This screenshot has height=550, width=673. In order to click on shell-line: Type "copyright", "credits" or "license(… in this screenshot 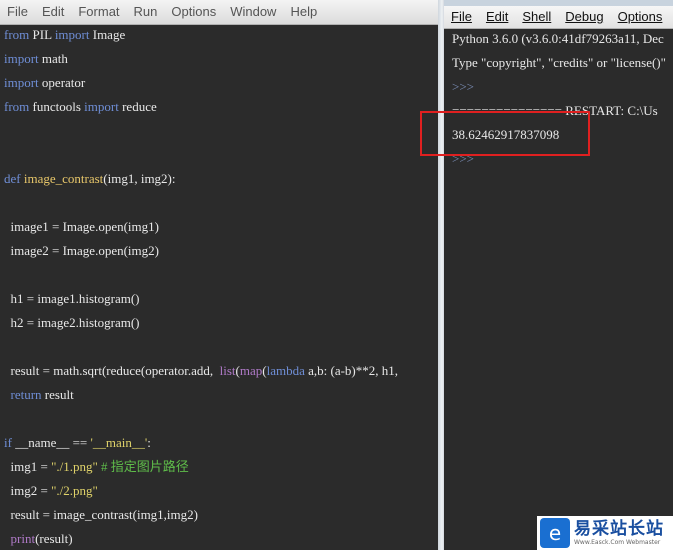, I will do `click(559, 62)`.